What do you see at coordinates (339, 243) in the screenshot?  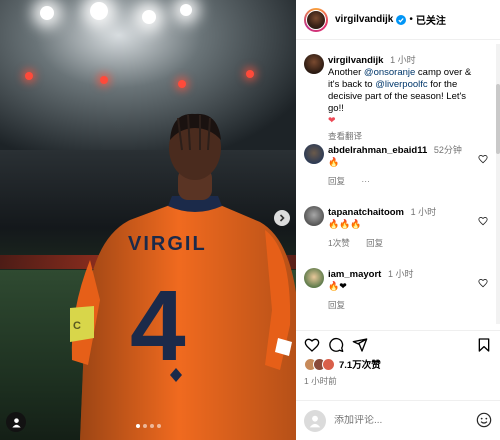 I see `comment-likes: 1次赞` at bounding box center [339, 243].